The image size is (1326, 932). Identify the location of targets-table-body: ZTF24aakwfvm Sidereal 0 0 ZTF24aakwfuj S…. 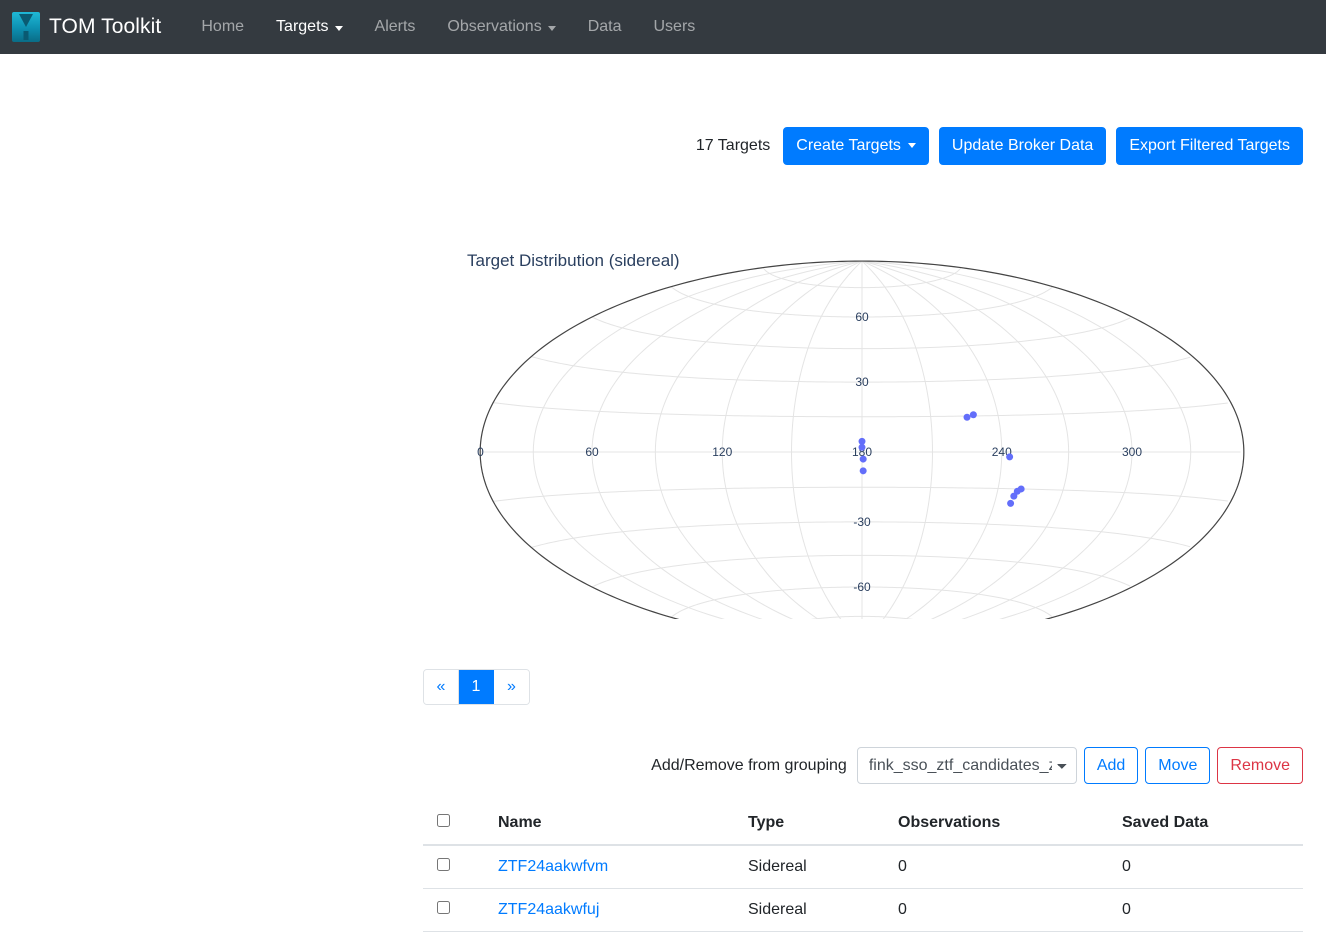
(863, 888).